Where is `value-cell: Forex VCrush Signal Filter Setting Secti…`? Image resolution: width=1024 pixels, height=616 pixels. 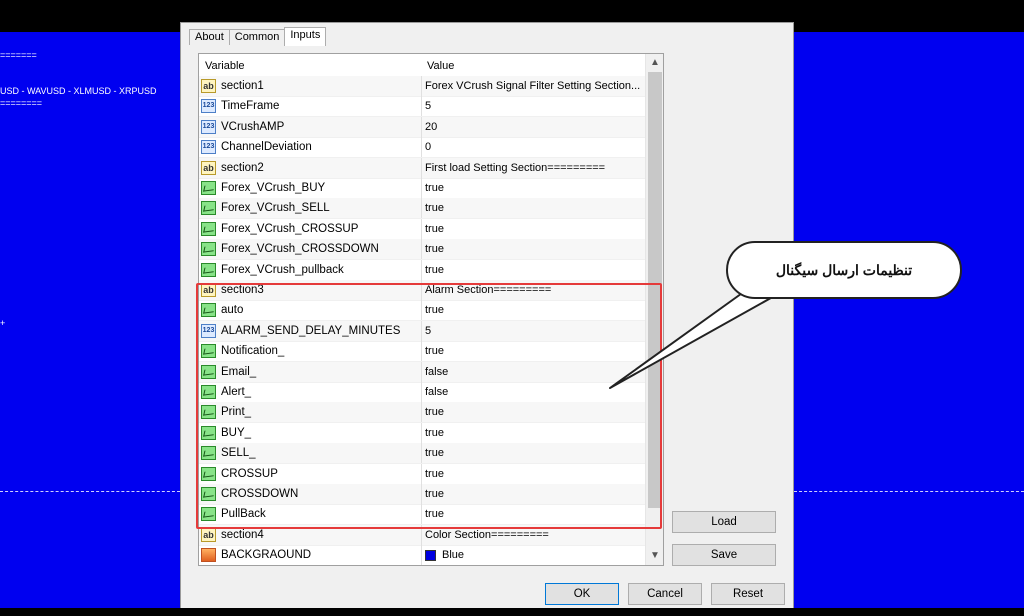 value-cell: Forex VCrush Signal Filter Setting Secti… is located at coordinates (534, 86).